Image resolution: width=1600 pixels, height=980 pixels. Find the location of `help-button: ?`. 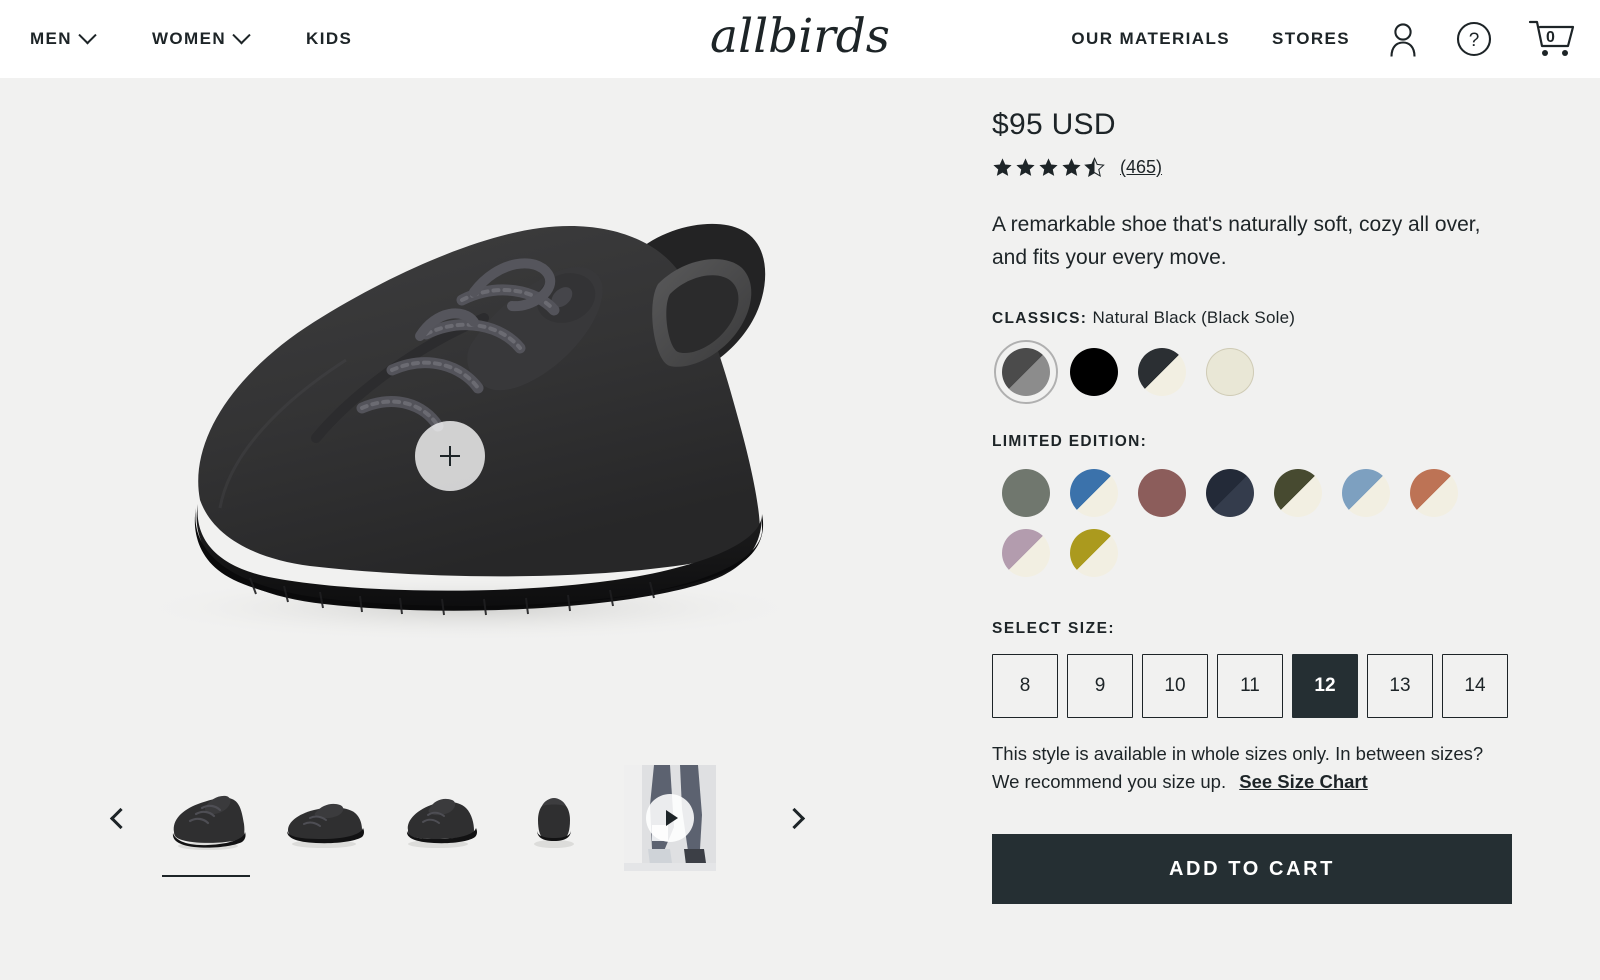

help-button: ? is located at coordinates (1474, 39).